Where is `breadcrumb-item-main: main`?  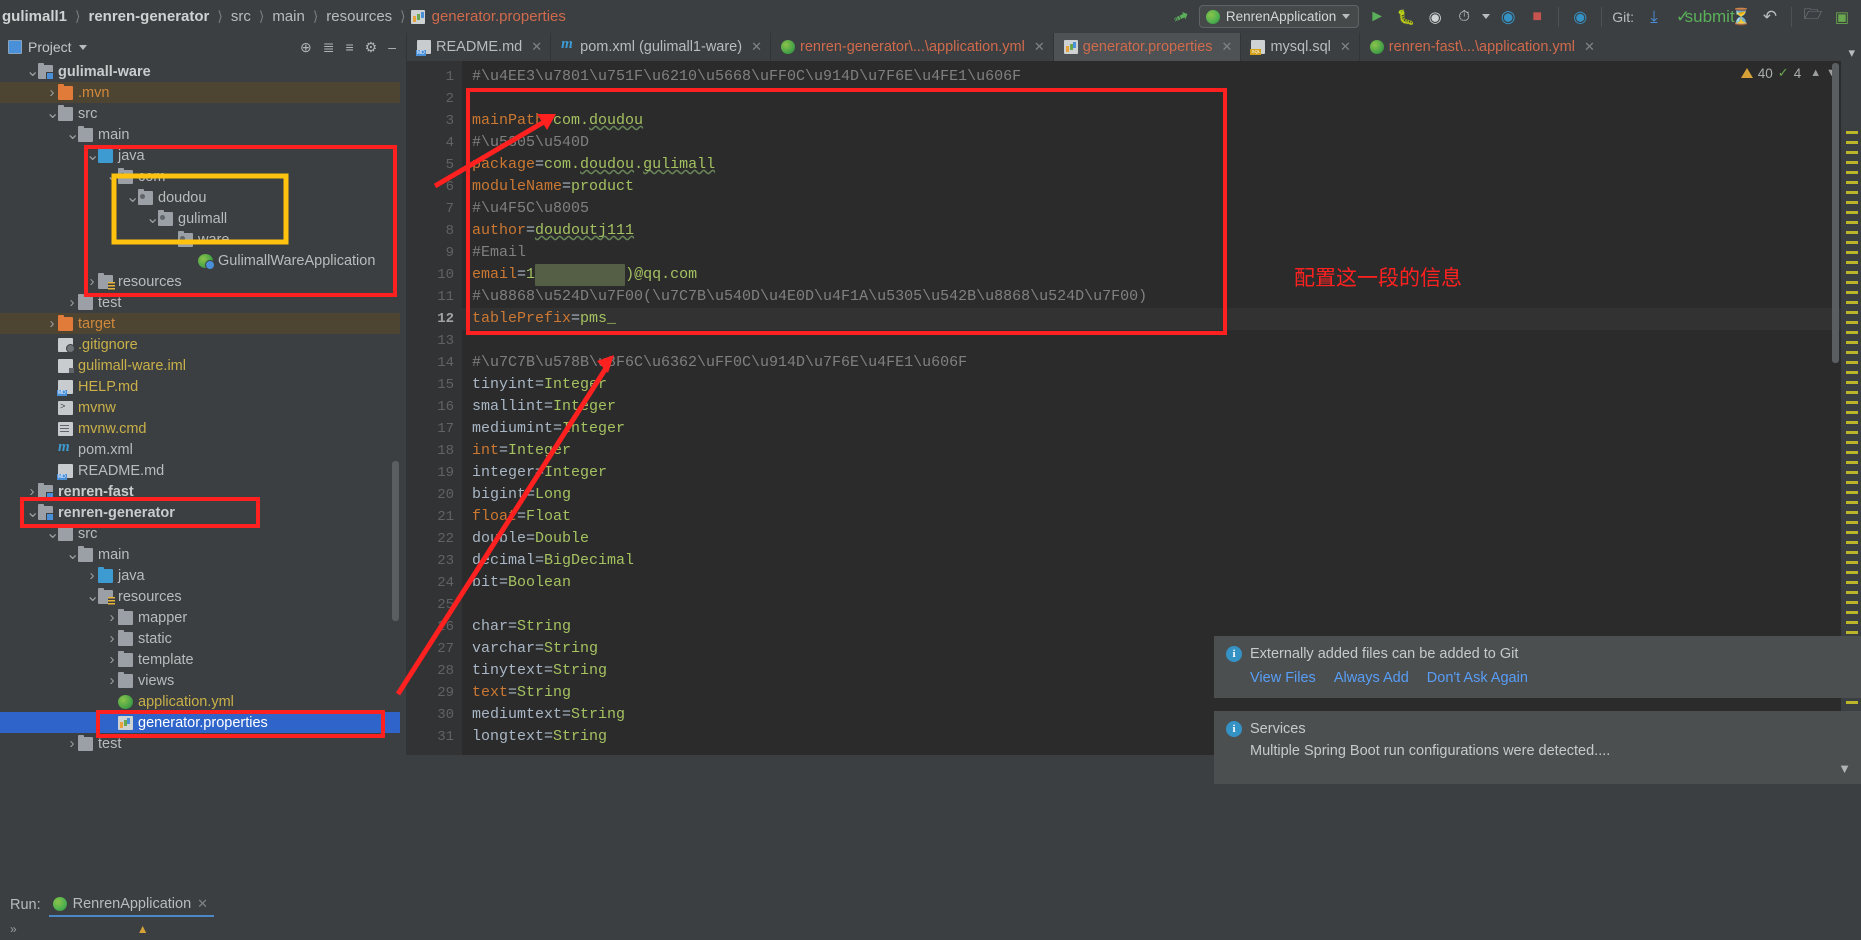 breadcrumb-item-main: main is located at coordinates (288, 16).